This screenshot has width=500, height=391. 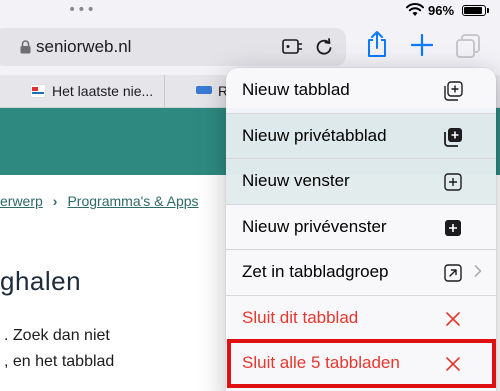 I want to click on menu-item-close-this-tab: Sluit dit tabblad, so click(x=361, y=318).